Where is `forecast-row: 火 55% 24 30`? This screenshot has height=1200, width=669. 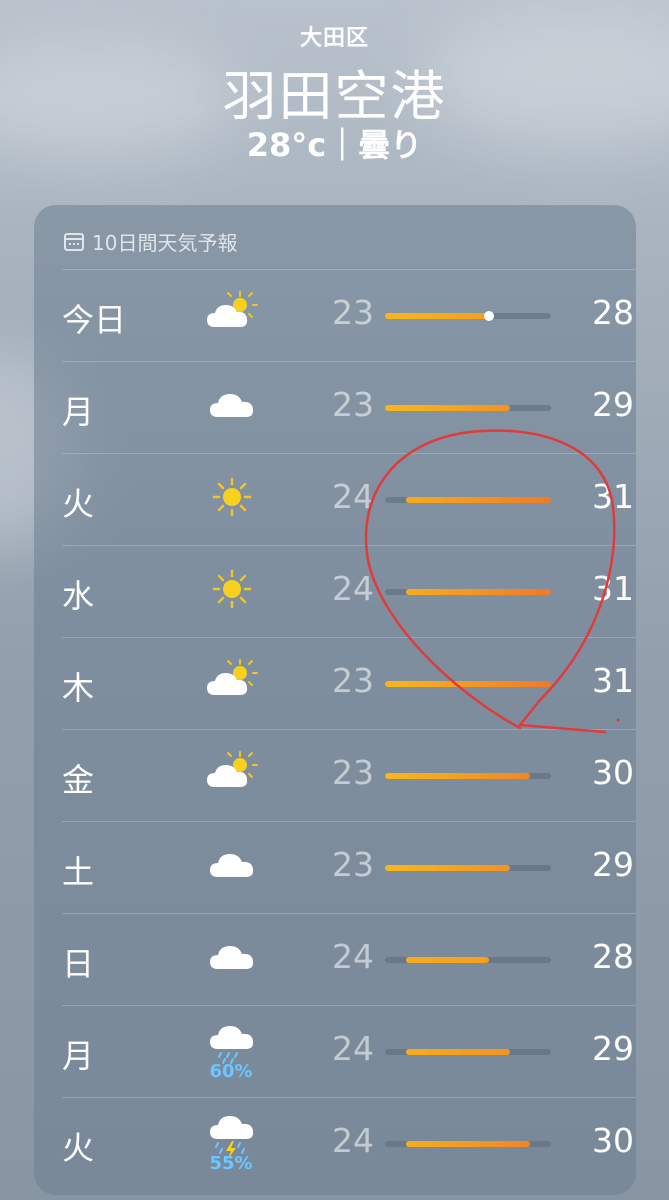 forecast-row: 火 55% 24 30 is located at coordinates (349, 1143).